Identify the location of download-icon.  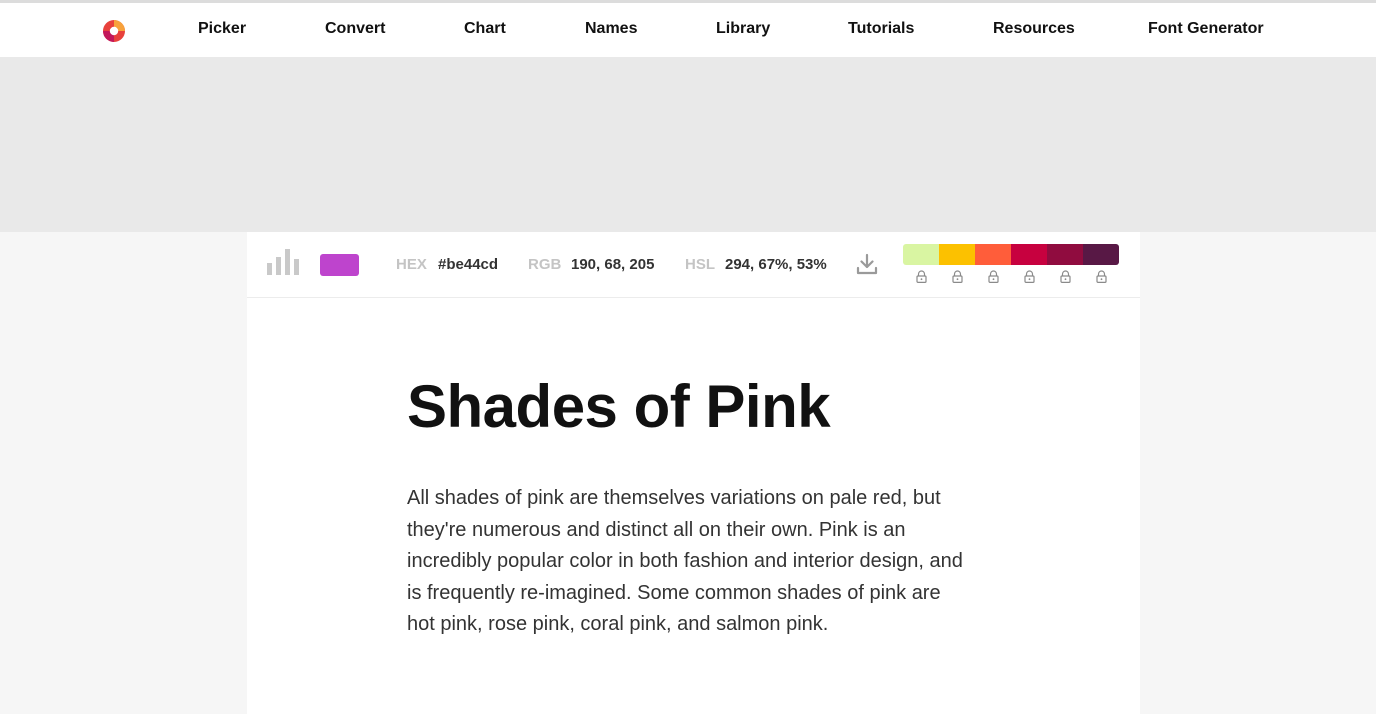
(867, 264).